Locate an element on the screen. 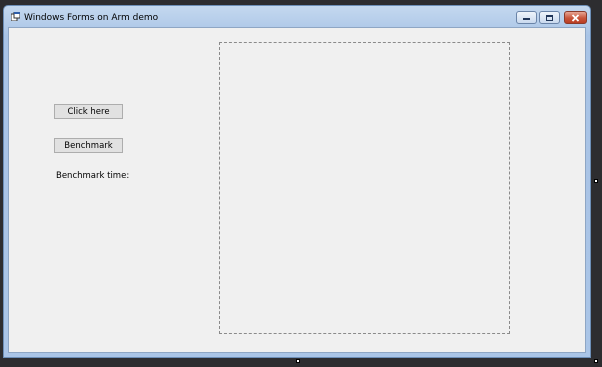  benchmark-time-label: Benchmark time: is located at coordinates (93, 176).